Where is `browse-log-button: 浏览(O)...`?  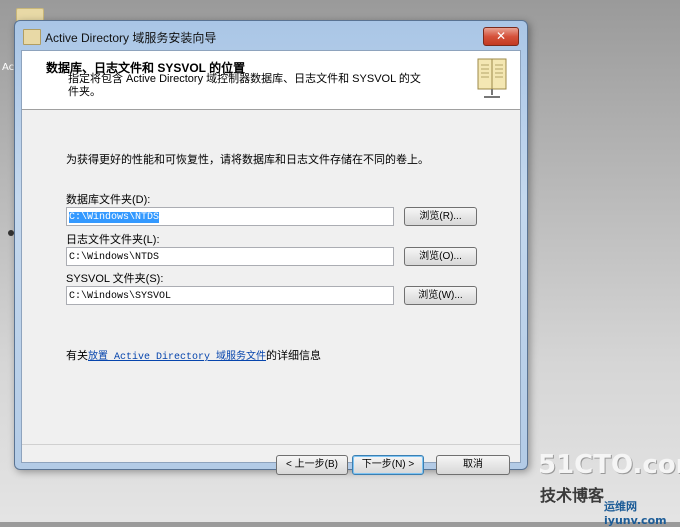 browse-log-button: 浏览(O)... is located at coordinates (440, 256).